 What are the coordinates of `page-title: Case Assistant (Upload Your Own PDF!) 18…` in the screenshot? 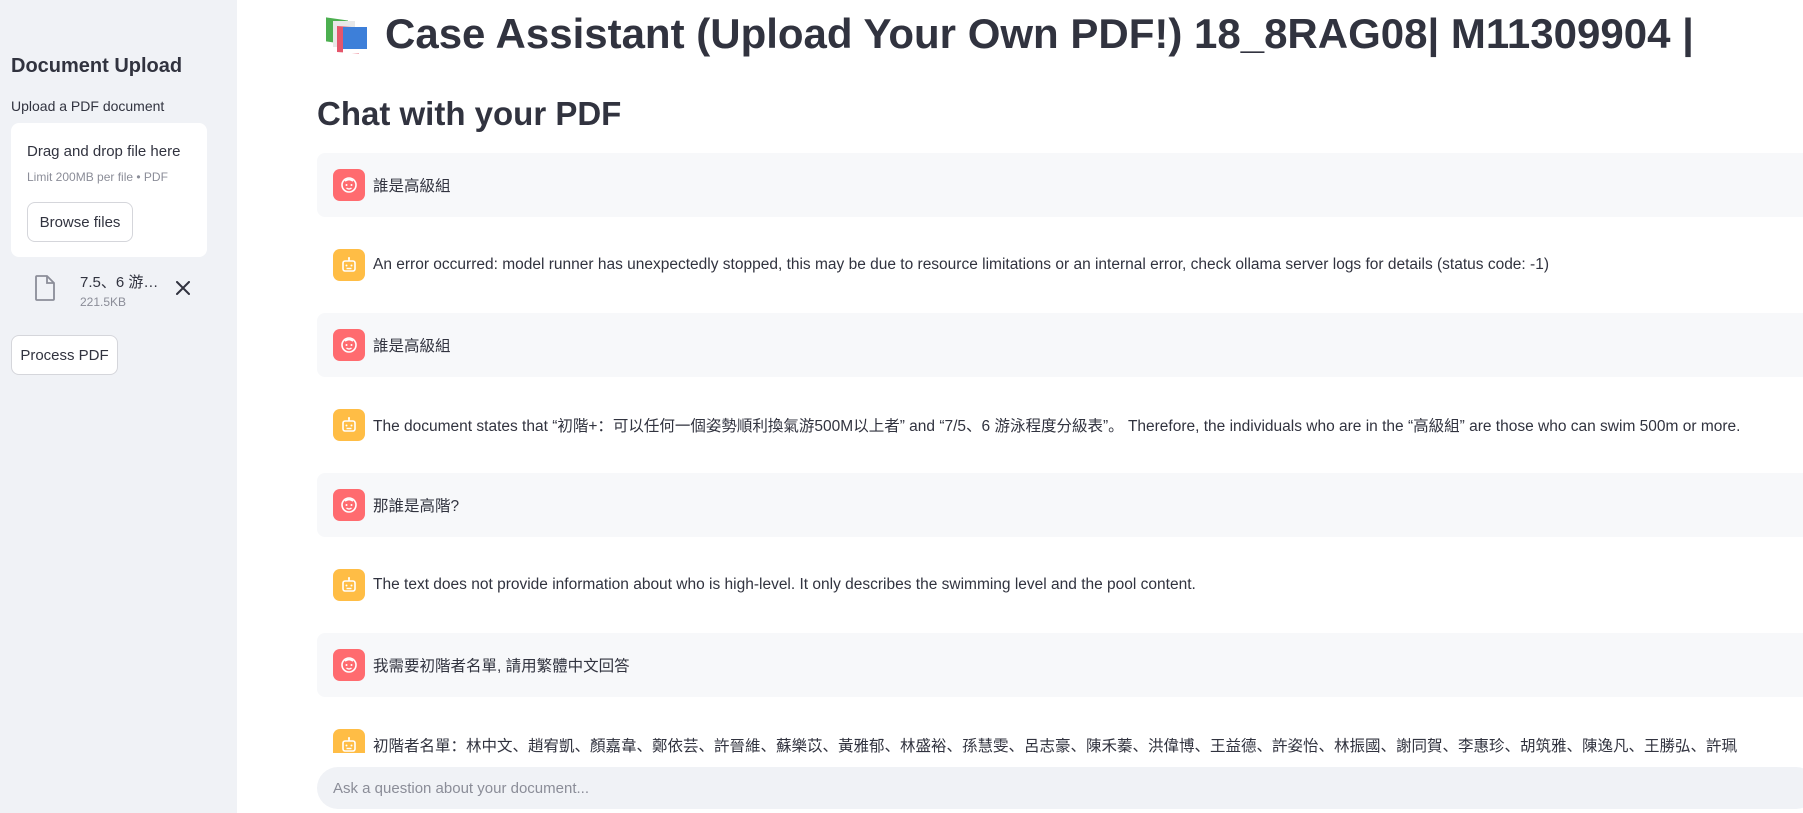 It's located at (1008, 34).